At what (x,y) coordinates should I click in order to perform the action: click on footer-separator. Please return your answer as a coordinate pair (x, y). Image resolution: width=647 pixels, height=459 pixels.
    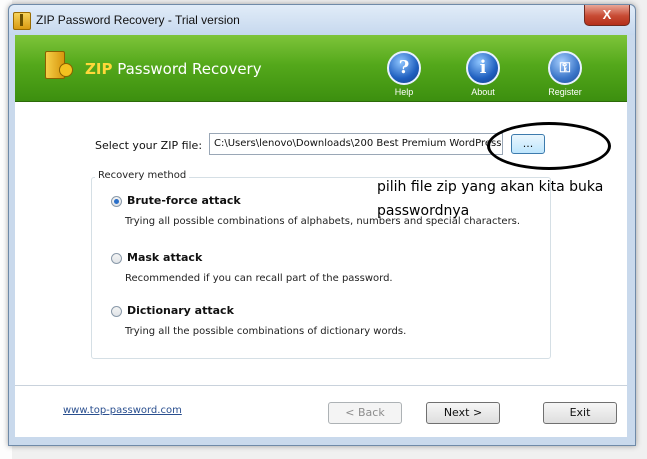
    Looking at the image, I should click on (321, 385).